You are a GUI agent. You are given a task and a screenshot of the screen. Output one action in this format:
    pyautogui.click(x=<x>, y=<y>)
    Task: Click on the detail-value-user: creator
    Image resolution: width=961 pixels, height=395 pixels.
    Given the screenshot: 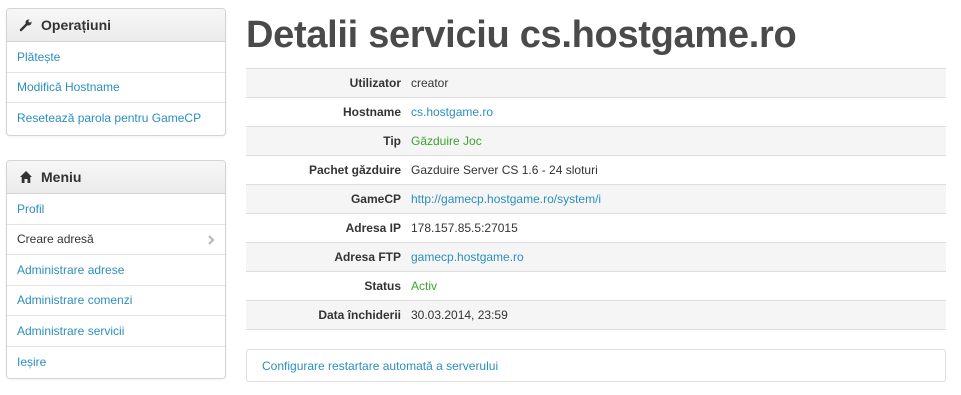 What is the action you would take?
    pyautogui.click(x=430, y=83)
    